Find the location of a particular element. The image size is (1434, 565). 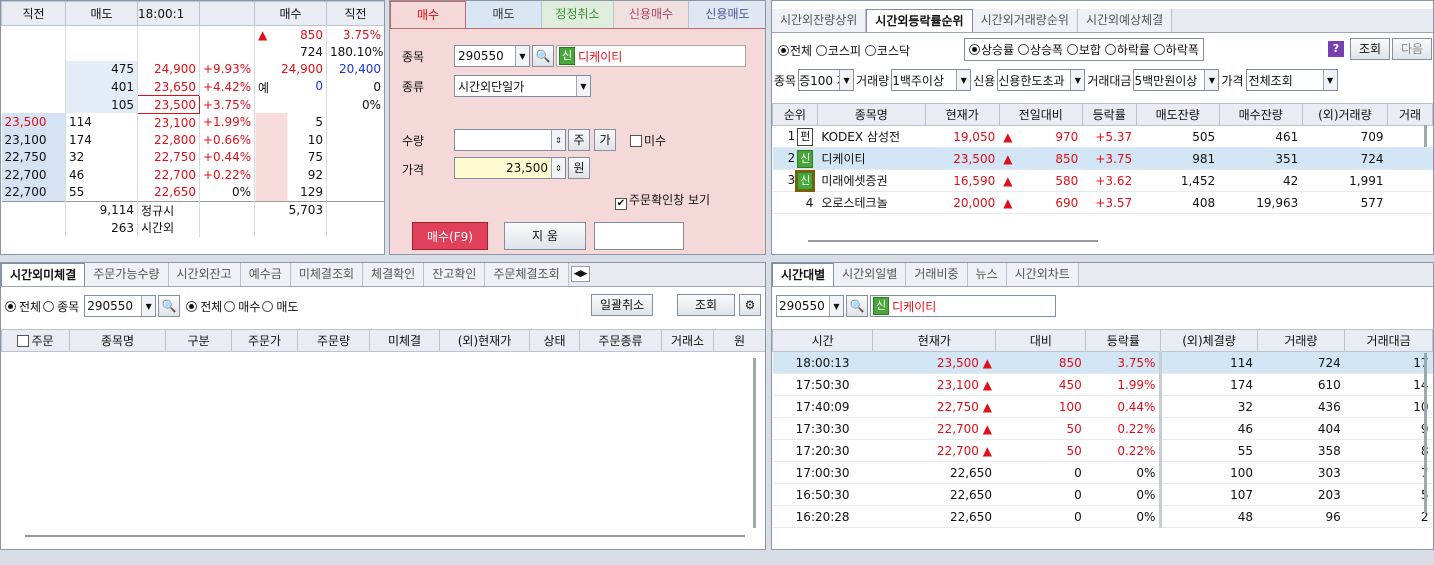

won-unit-button: 원 is located at coordinates (579, 168).